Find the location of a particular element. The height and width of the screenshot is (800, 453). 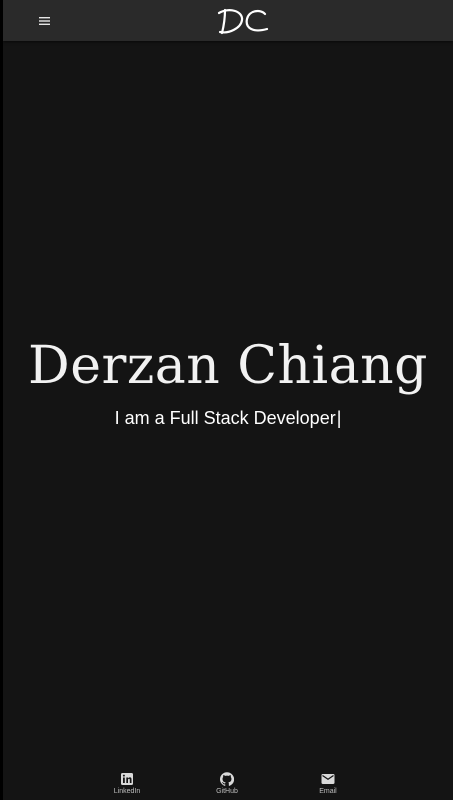

hero-tagline: I am a Full Stack Developer is located at coordinates (225, 418).